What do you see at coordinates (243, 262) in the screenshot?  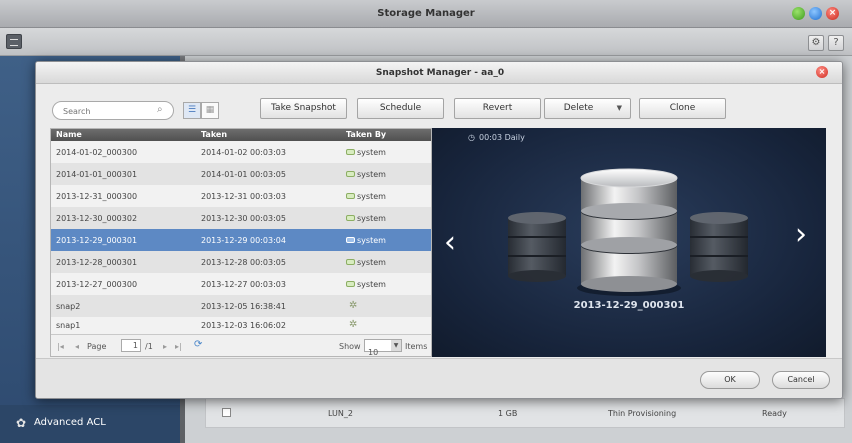 I see `snapshot-taken: 2013-12-28 00:03:05` at bounding box center [243, 262].